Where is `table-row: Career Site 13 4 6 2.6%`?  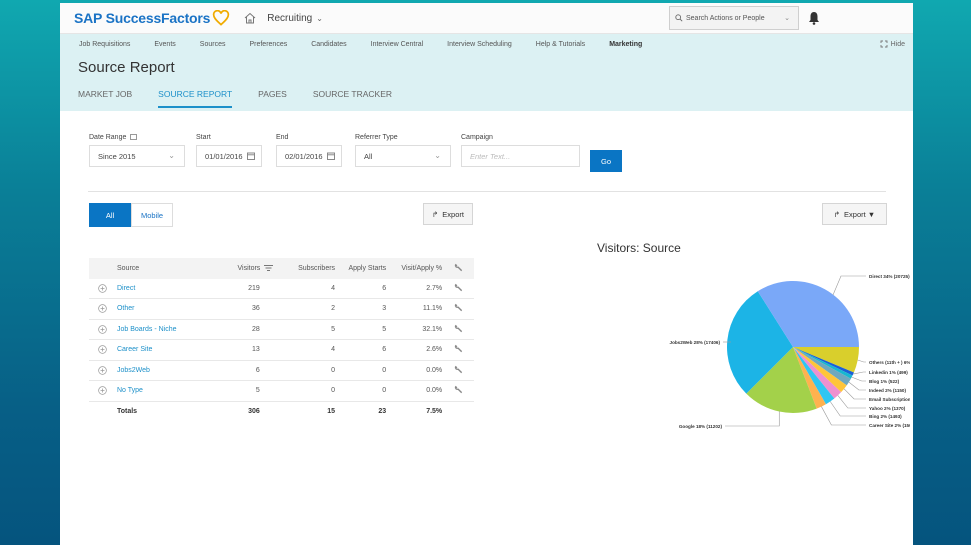
table-row: Career Site 13 4 6 2.6% is located at coordinates (281, 350).